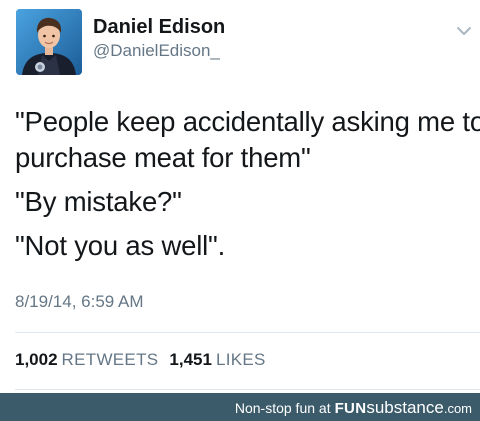 The width and height of the screenshot is (480, 421). Describe the element at coordinates (156, 51) in the screenshot. I see `user-handle: @DanielEdison_` at that location.